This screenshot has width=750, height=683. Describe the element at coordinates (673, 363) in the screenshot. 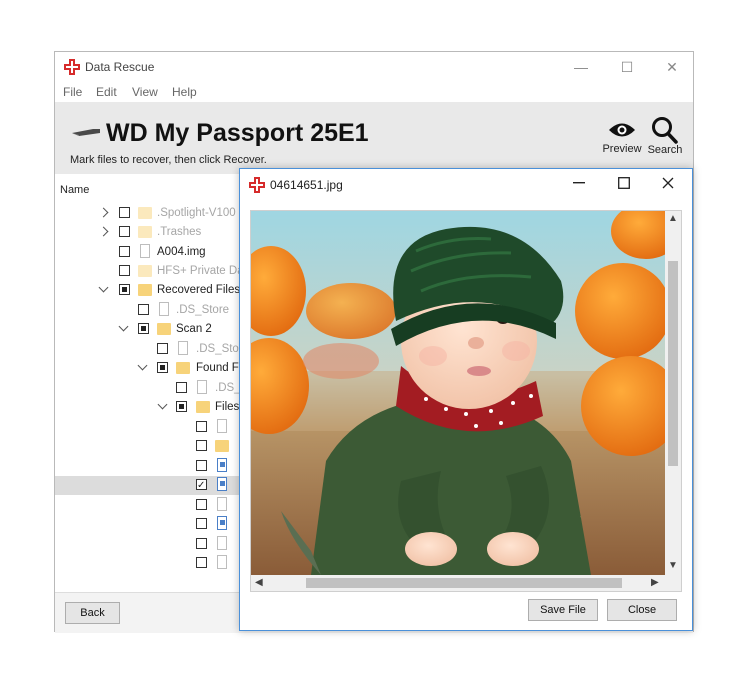

I see `vertical-scroll-thumb` at that location.